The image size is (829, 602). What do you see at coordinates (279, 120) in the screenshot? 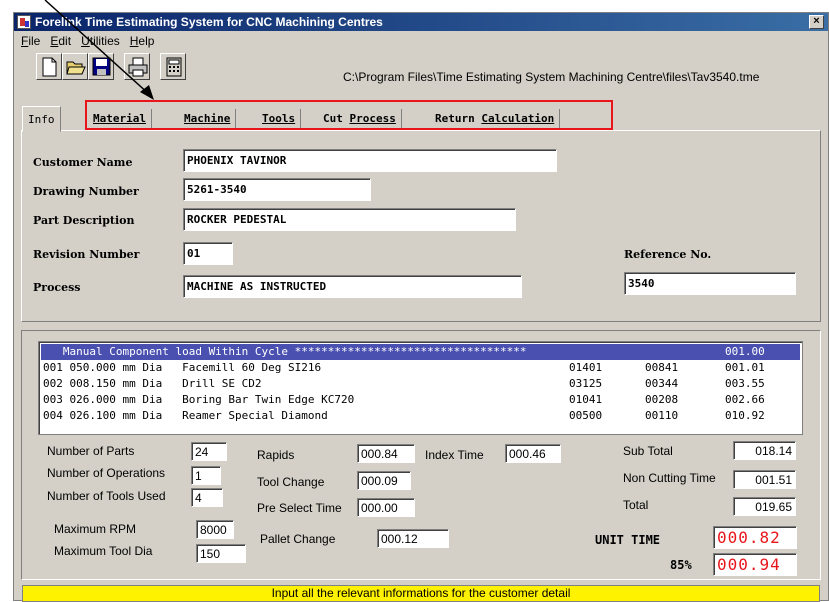
I see `tab-tools: Tools` at bounding box center [279, 120].